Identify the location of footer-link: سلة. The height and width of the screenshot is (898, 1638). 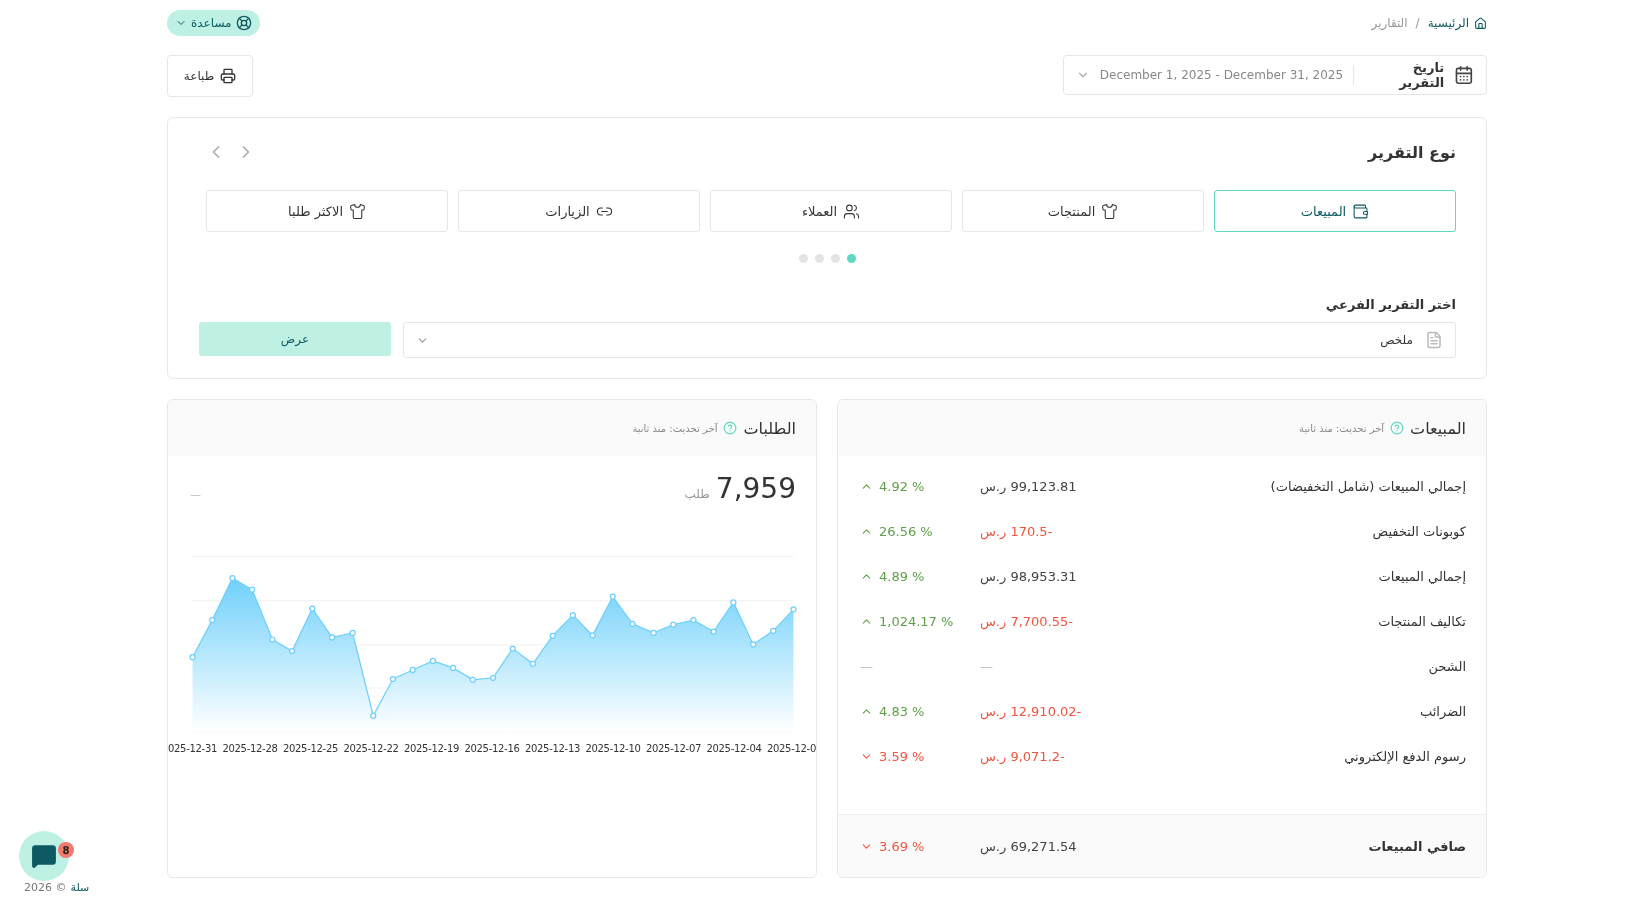
(80, 887).